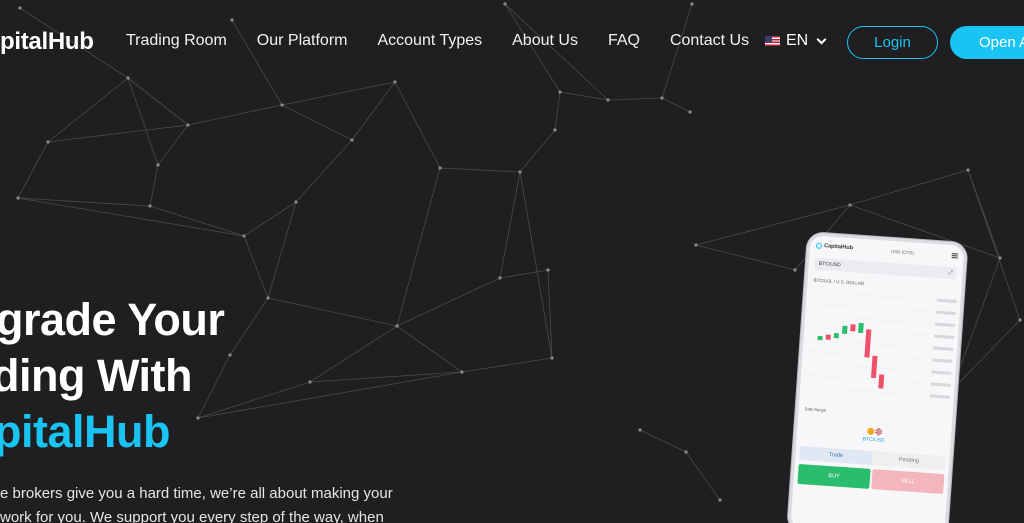  Describe the element at coordinates (873, 440) in the screenshot. I see `phone-coin-pair-label: BTC/USD` at that location.